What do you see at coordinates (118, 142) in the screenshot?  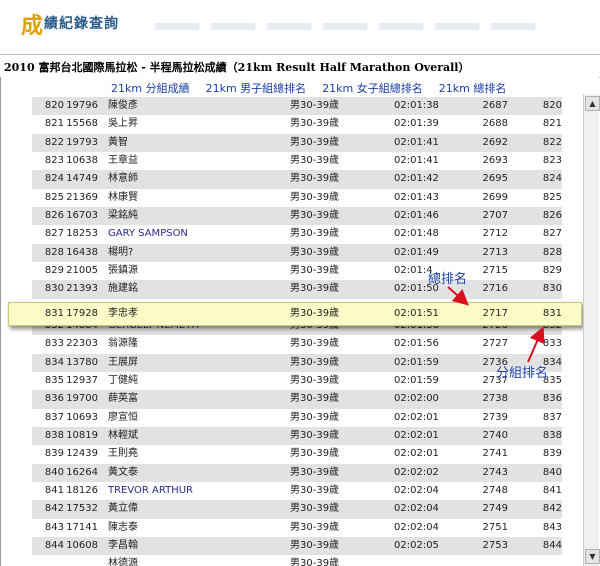 I see `cell-name: 黃智` at bounding box center [118, 142].